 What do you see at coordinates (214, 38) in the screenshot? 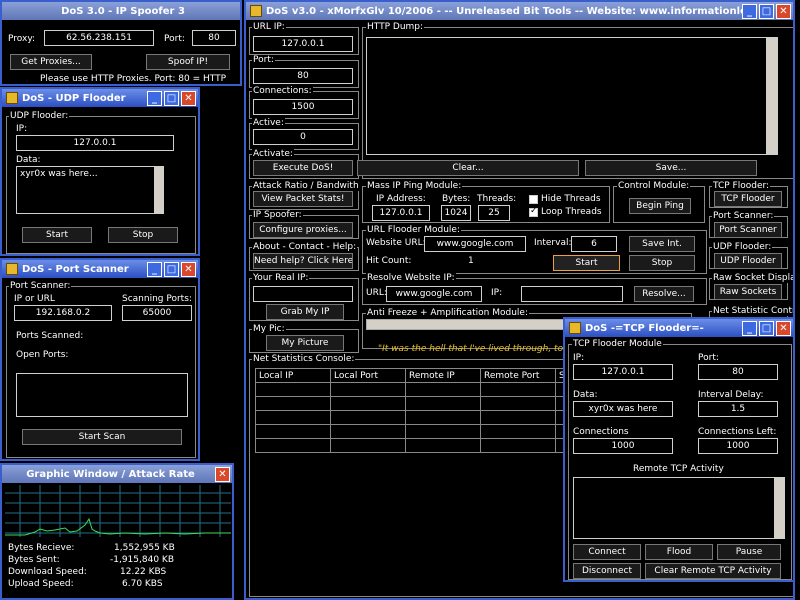
I see `spoofer-port-field: 80` at bounding box center [214, 38].